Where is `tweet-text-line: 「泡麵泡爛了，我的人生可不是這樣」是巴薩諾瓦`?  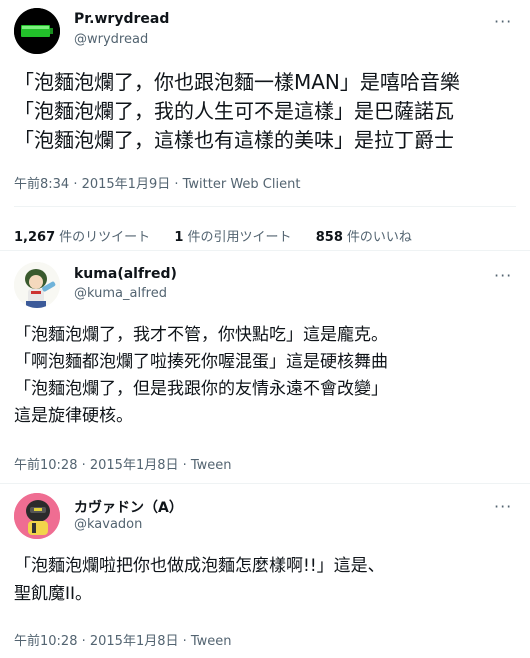
tweet-text-line: 「泡麵泡爛了，我的人生可不是這樣」是巴薩諾瓦 is located at coordinates (234, 111).